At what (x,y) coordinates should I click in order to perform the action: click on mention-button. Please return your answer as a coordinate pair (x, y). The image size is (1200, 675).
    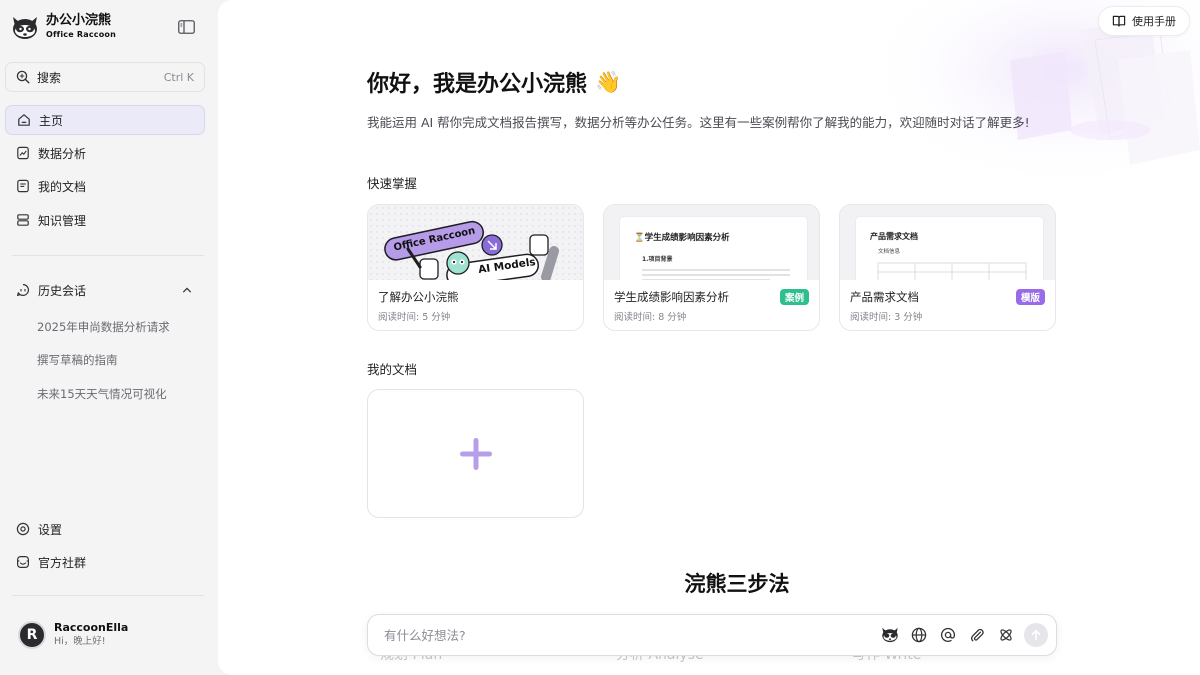
    Looking at the image, I should click on (948, 635).